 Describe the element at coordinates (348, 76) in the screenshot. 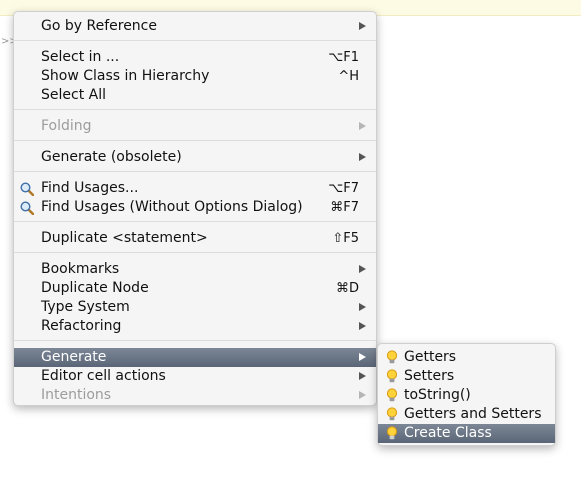

I see `menu-item-shortcut: ^H` at that location.